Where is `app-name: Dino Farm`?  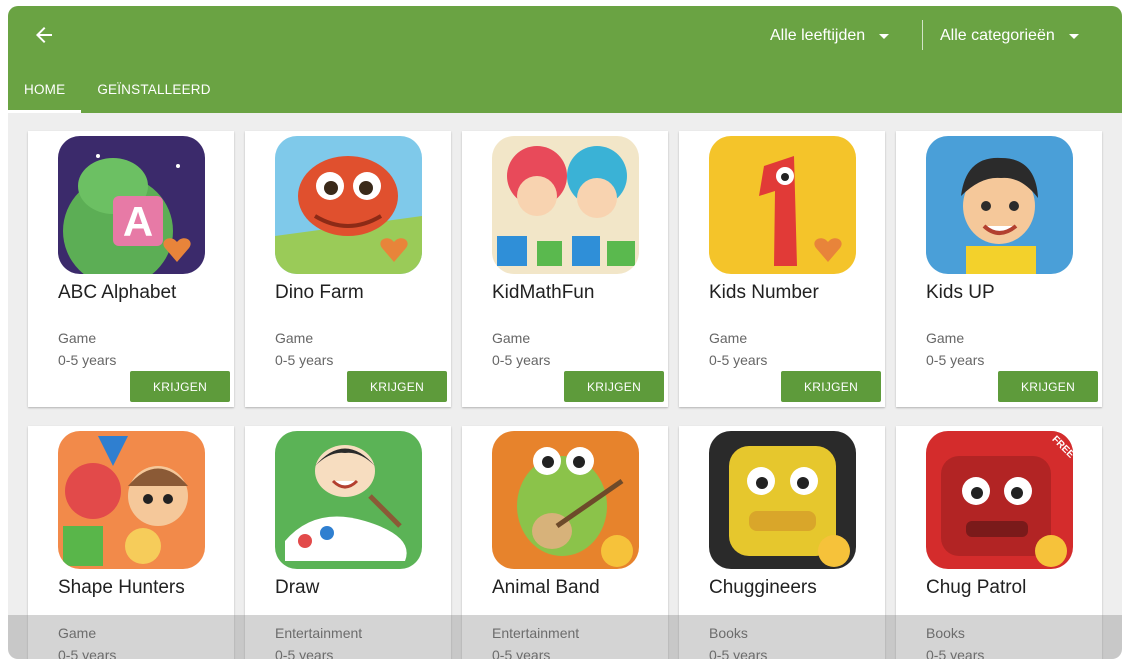 app-name: Dino Farm is located at coordinates (319, 292).